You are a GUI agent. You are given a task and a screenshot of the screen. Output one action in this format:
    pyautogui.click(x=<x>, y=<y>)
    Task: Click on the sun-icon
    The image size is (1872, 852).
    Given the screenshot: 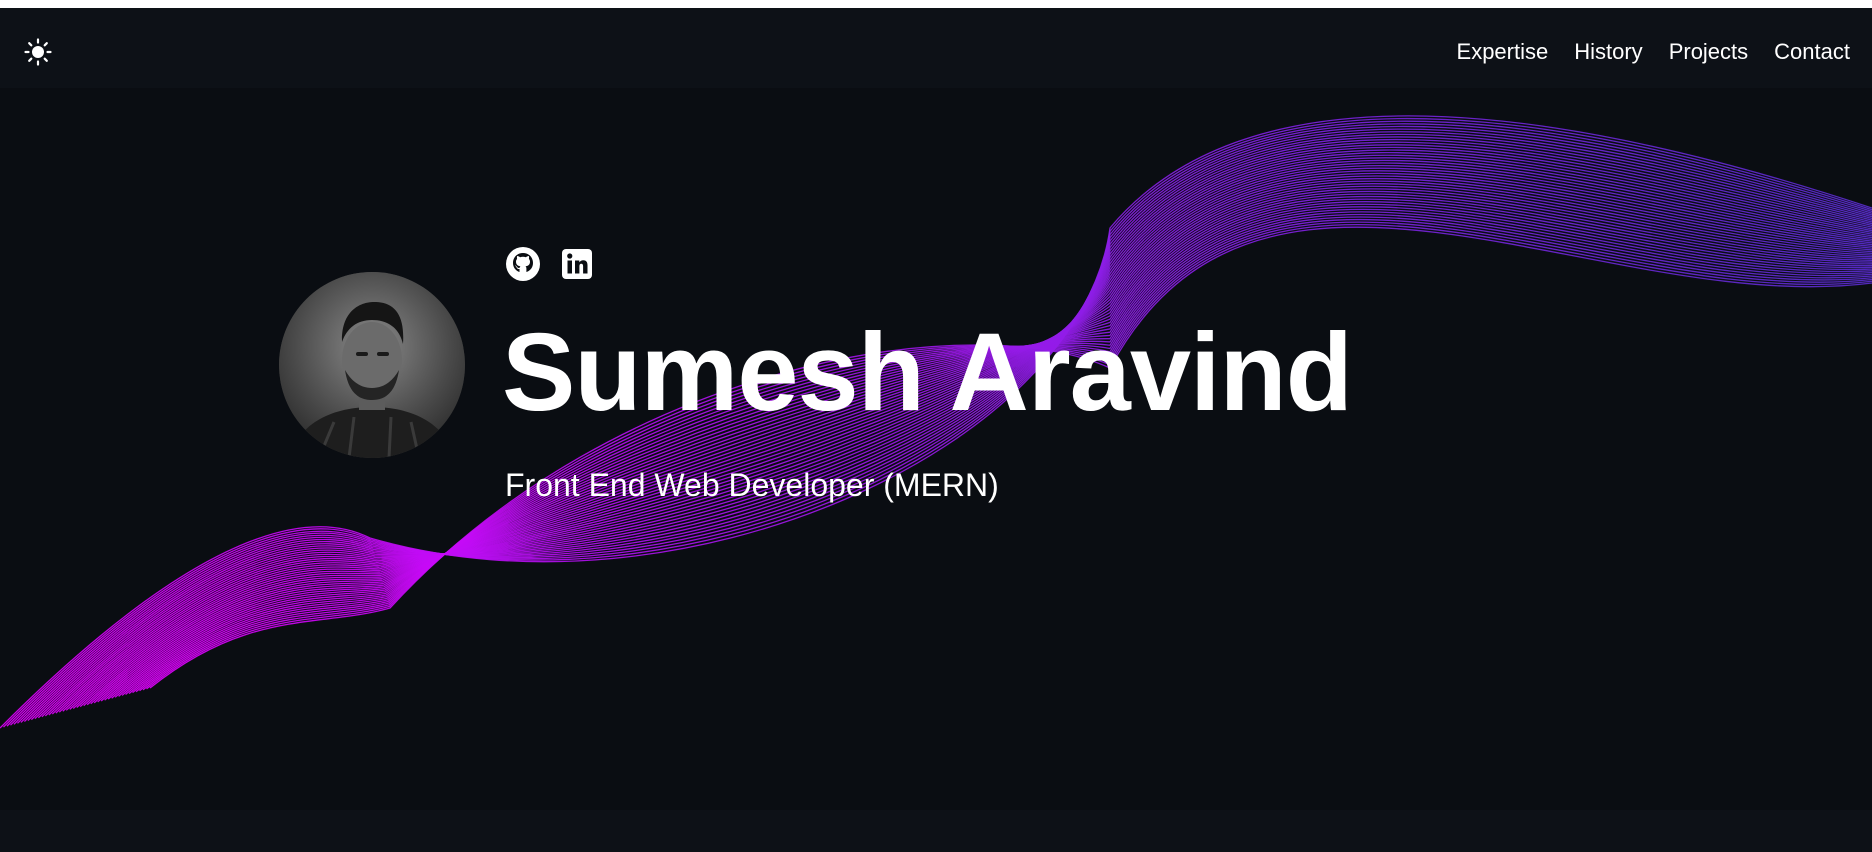 What is the action you would take?
    pyautogui.click(x=38, y=52)
    